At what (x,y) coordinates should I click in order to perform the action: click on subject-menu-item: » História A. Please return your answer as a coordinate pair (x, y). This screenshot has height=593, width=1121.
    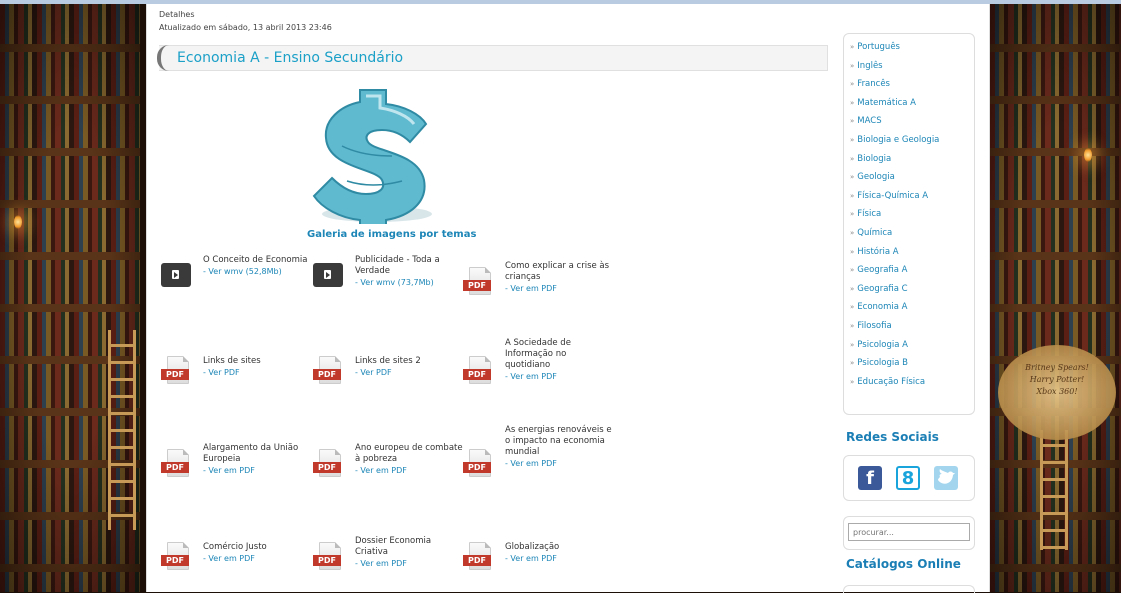
    Looking at the image, I should click on (894, 256).